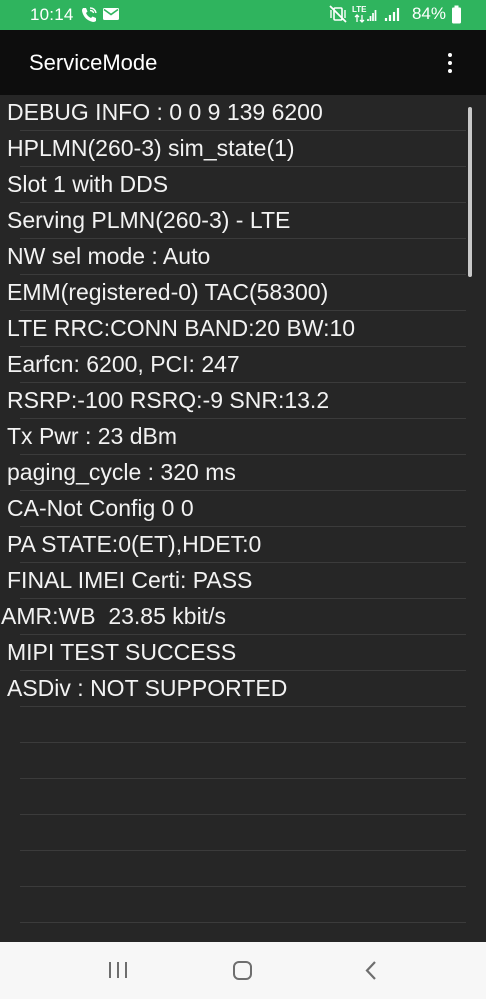 Image resolution: width=486 pixels, height=999 pixels. I want to click on navigation-bar, so click(243, 970).